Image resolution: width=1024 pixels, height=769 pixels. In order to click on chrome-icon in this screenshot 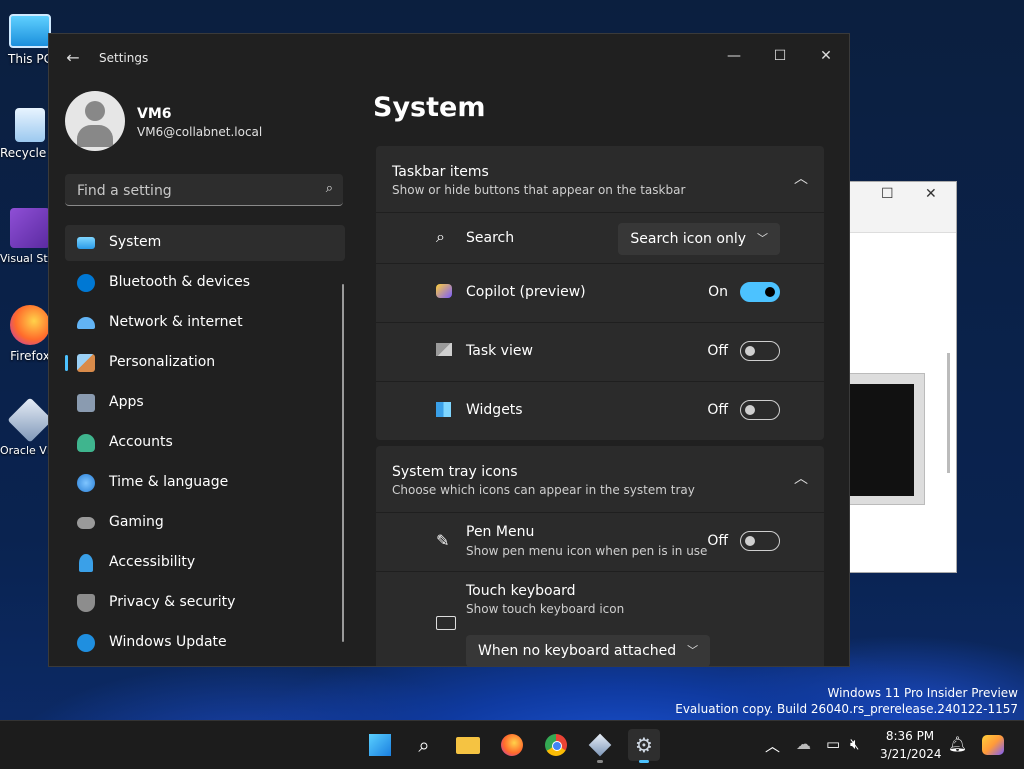, I will do `click(556, 745)`.